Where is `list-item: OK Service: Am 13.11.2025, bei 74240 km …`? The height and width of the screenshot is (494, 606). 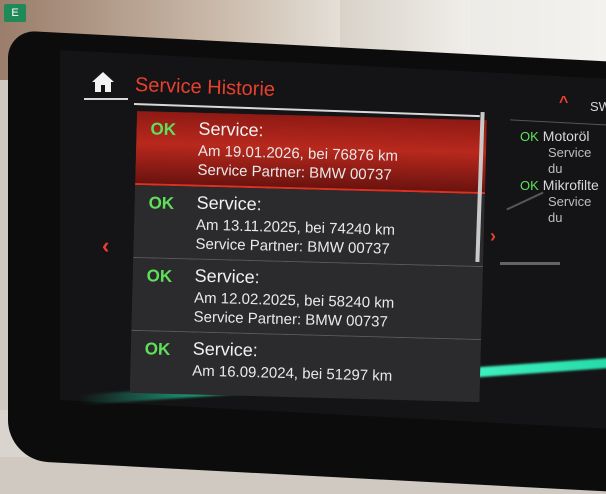
list-item: OK Service: Am 13.11.2025, bei 74240 km … is located at coordinates (309, 226).